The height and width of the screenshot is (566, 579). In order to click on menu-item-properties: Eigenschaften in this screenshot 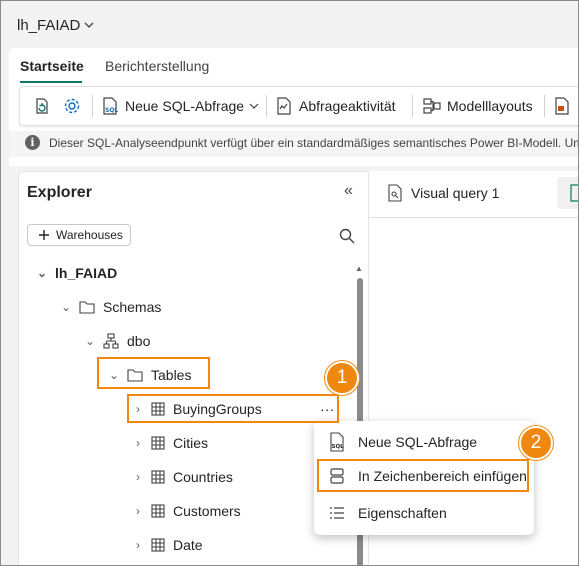, I will do `click(424, 513)`.